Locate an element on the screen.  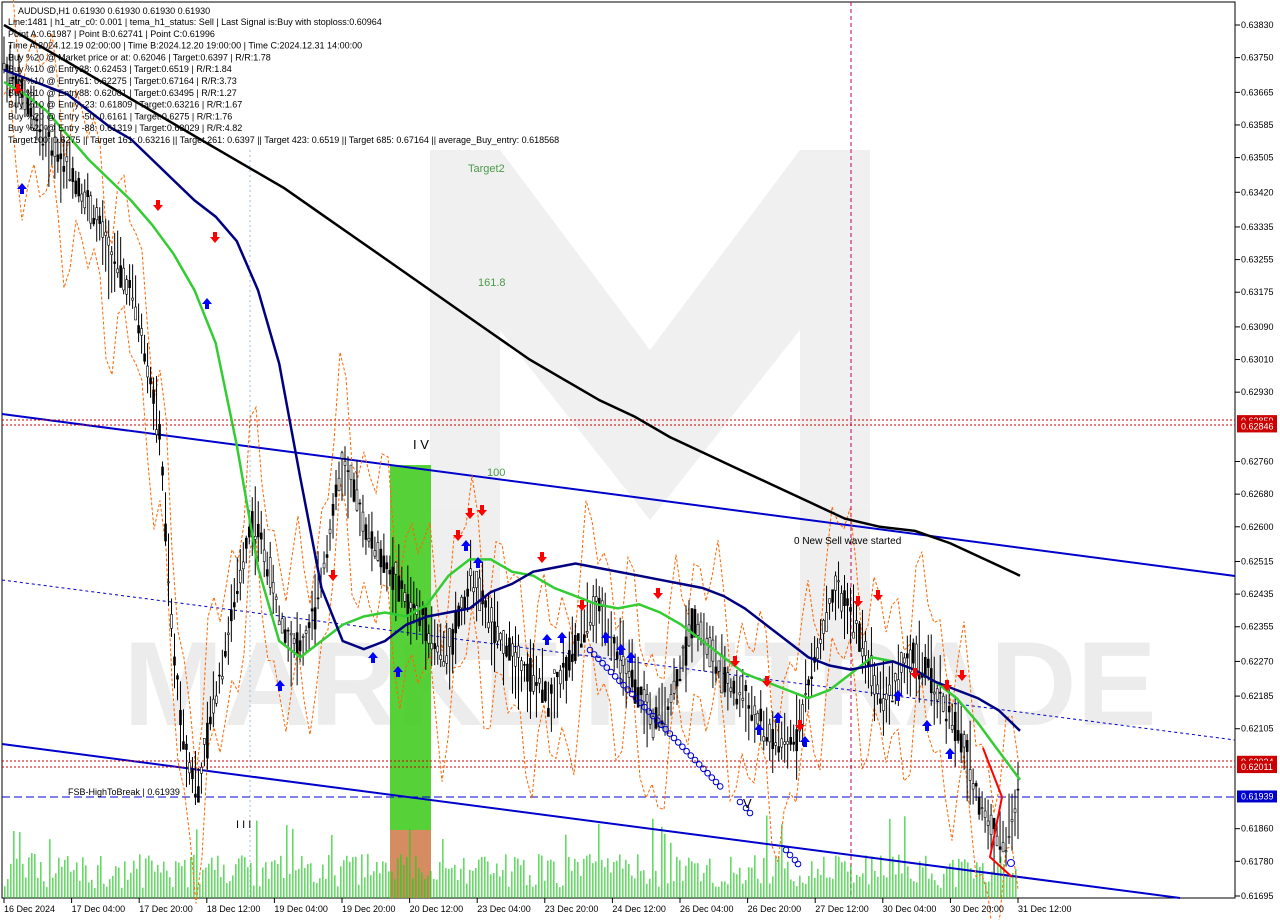
y-tick-label: 0.62680 is located at coordinates (1257, 494).